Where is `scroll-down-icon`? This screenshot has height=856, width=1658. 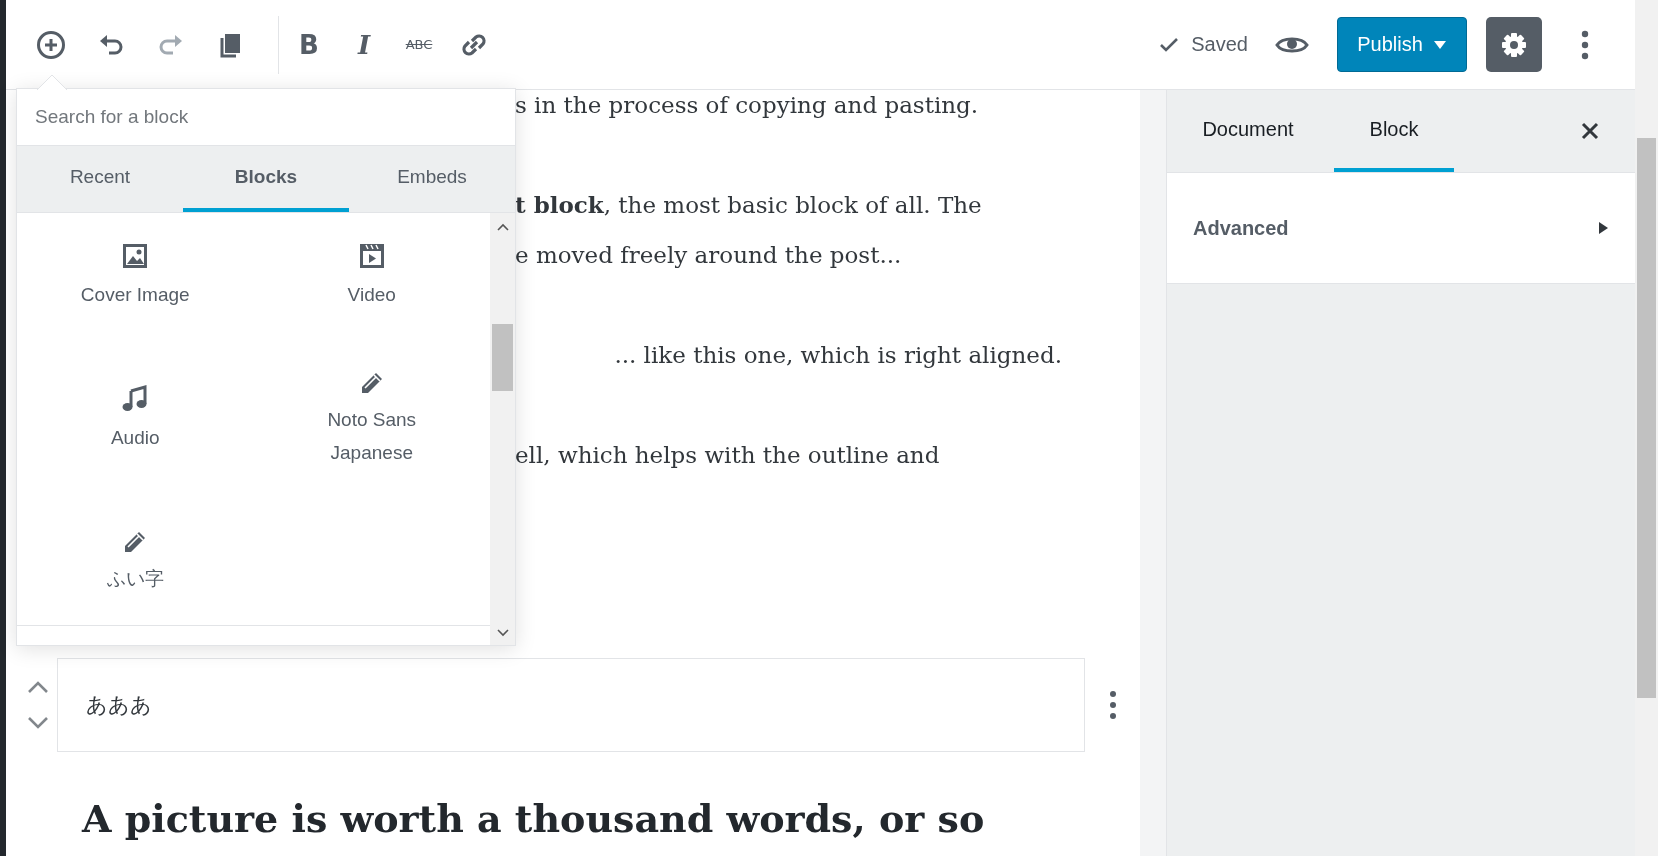 scroll-down-icon is located at coordinates (502, 633).